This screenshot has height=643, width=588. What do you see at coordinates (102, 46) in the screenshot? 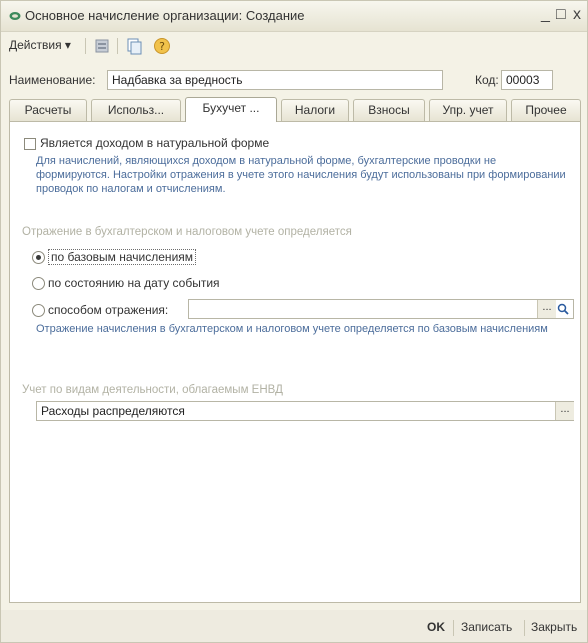
I see `structure-icon` at bounding box center [102, 46].